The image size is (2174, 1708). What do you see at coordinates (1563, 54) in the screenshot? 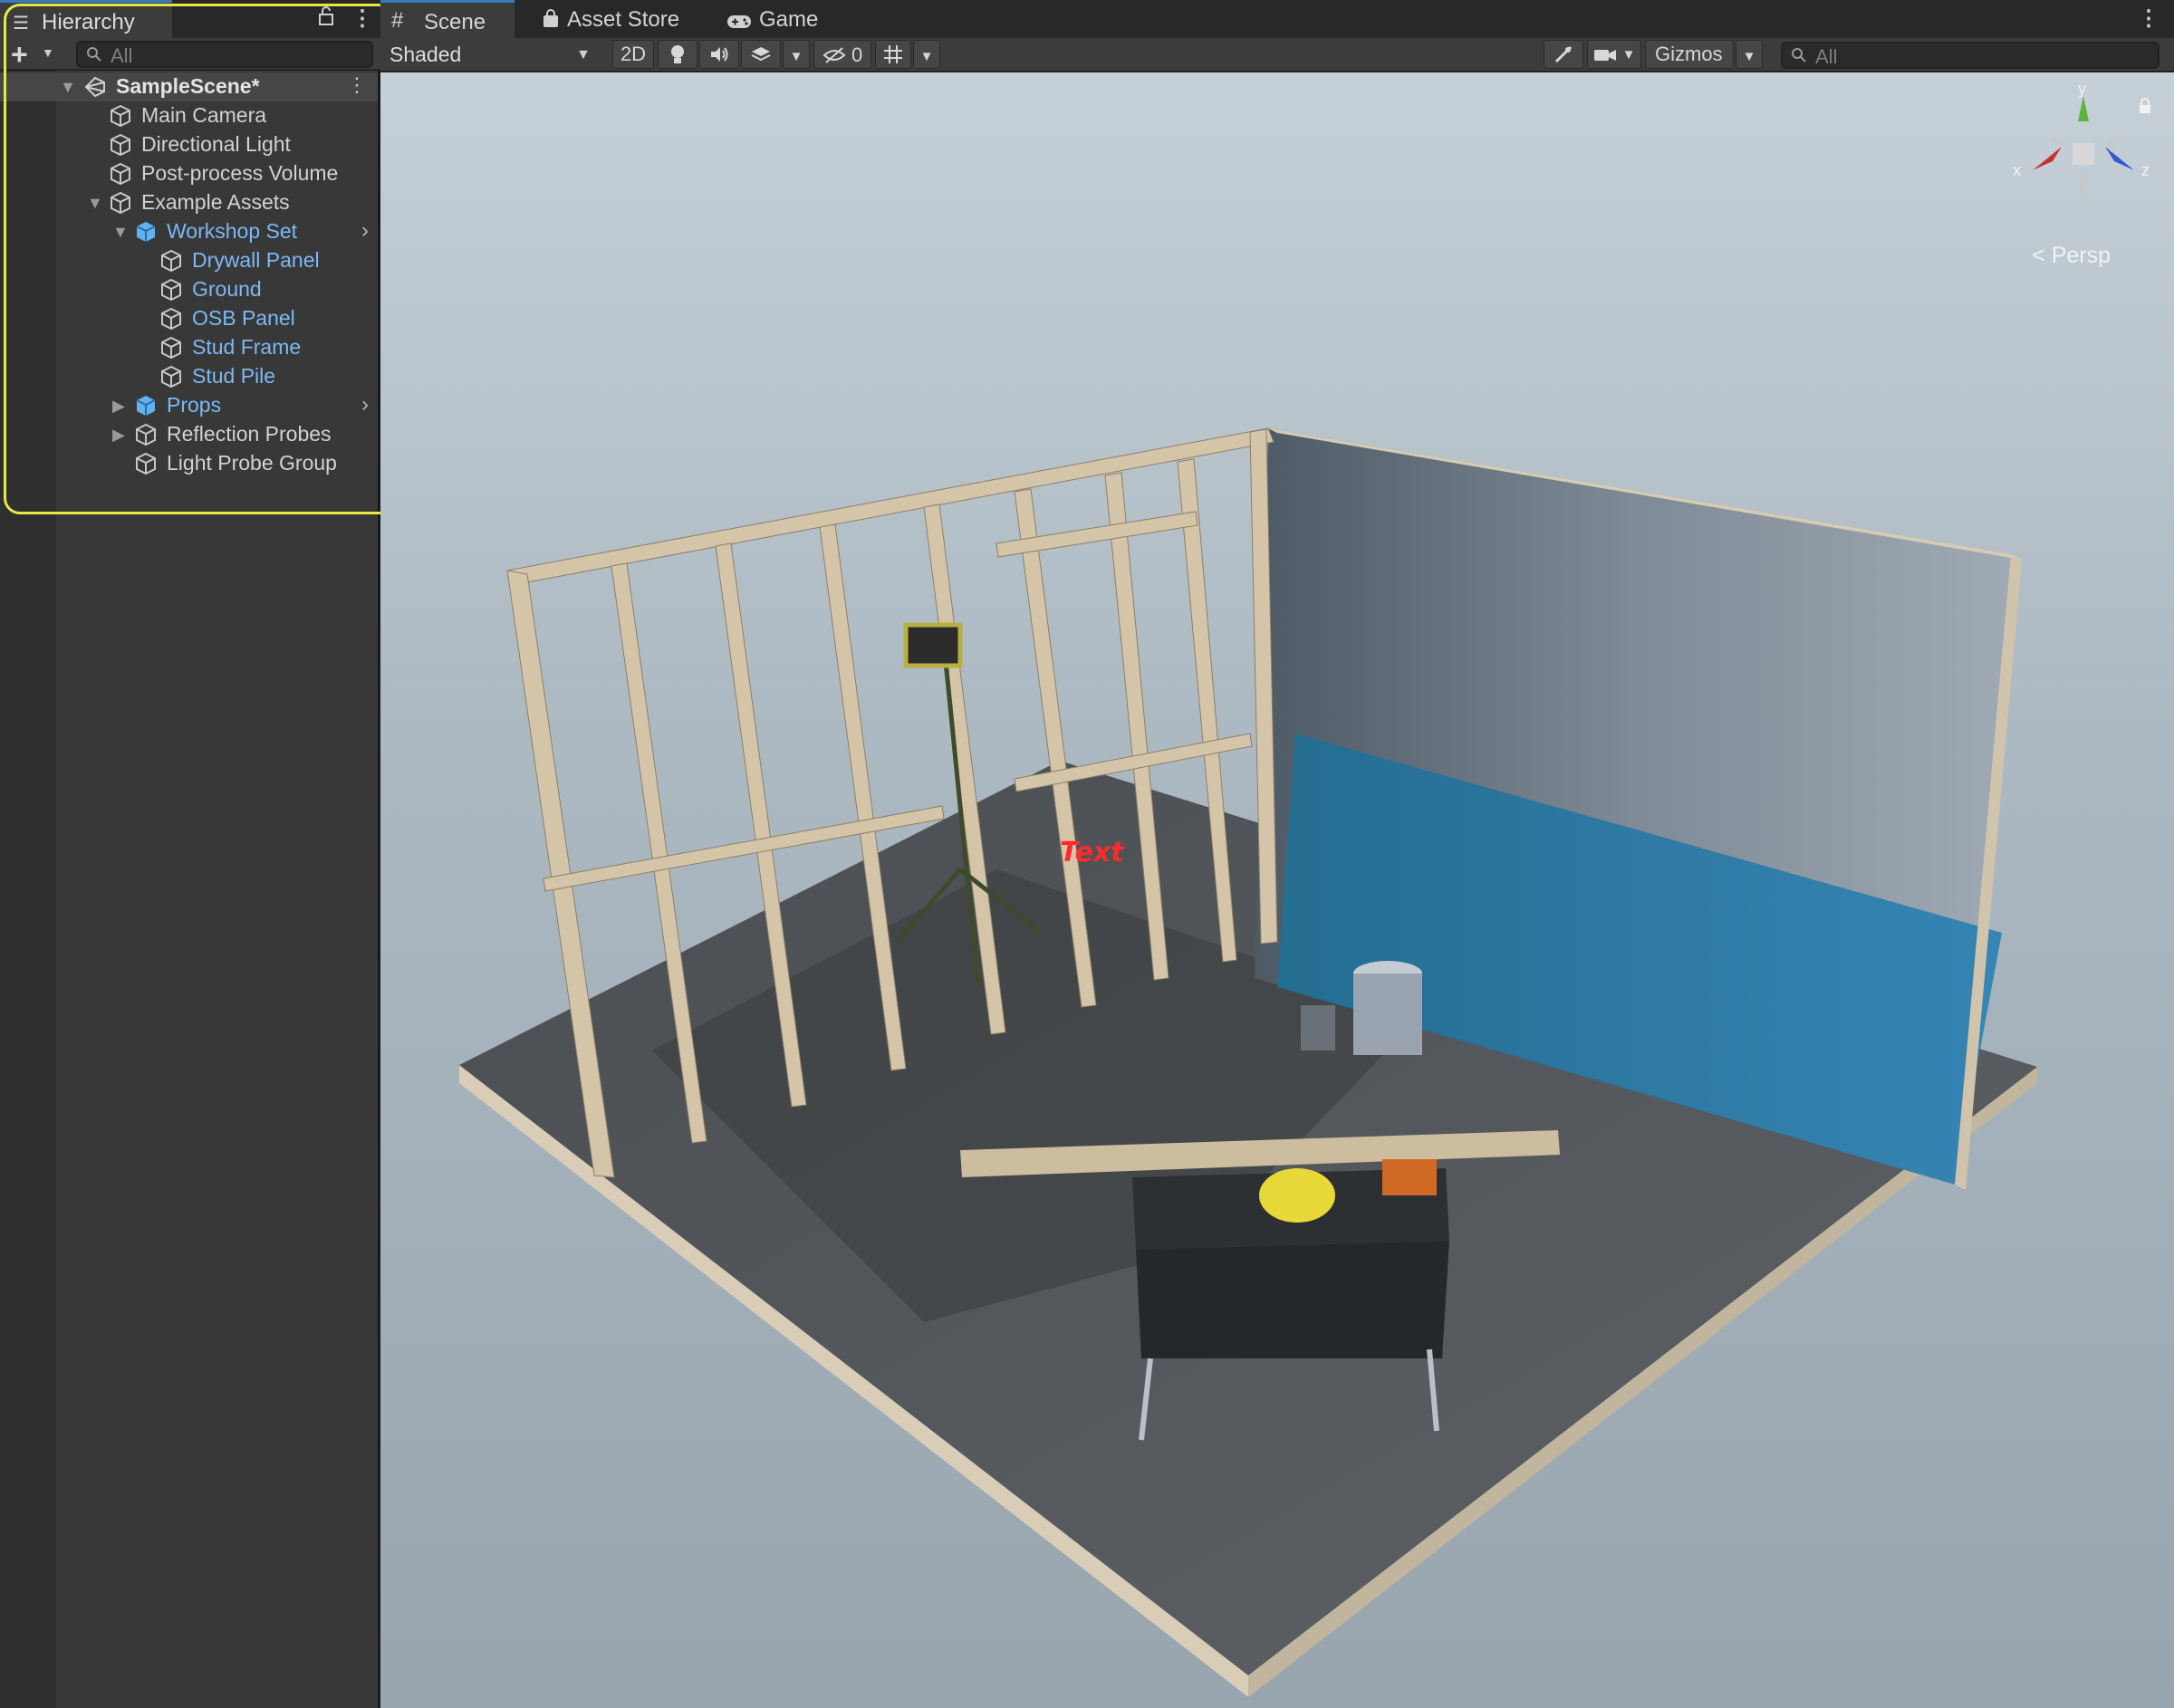
I see `tools-toggle` at bounding box center [1563, 54].